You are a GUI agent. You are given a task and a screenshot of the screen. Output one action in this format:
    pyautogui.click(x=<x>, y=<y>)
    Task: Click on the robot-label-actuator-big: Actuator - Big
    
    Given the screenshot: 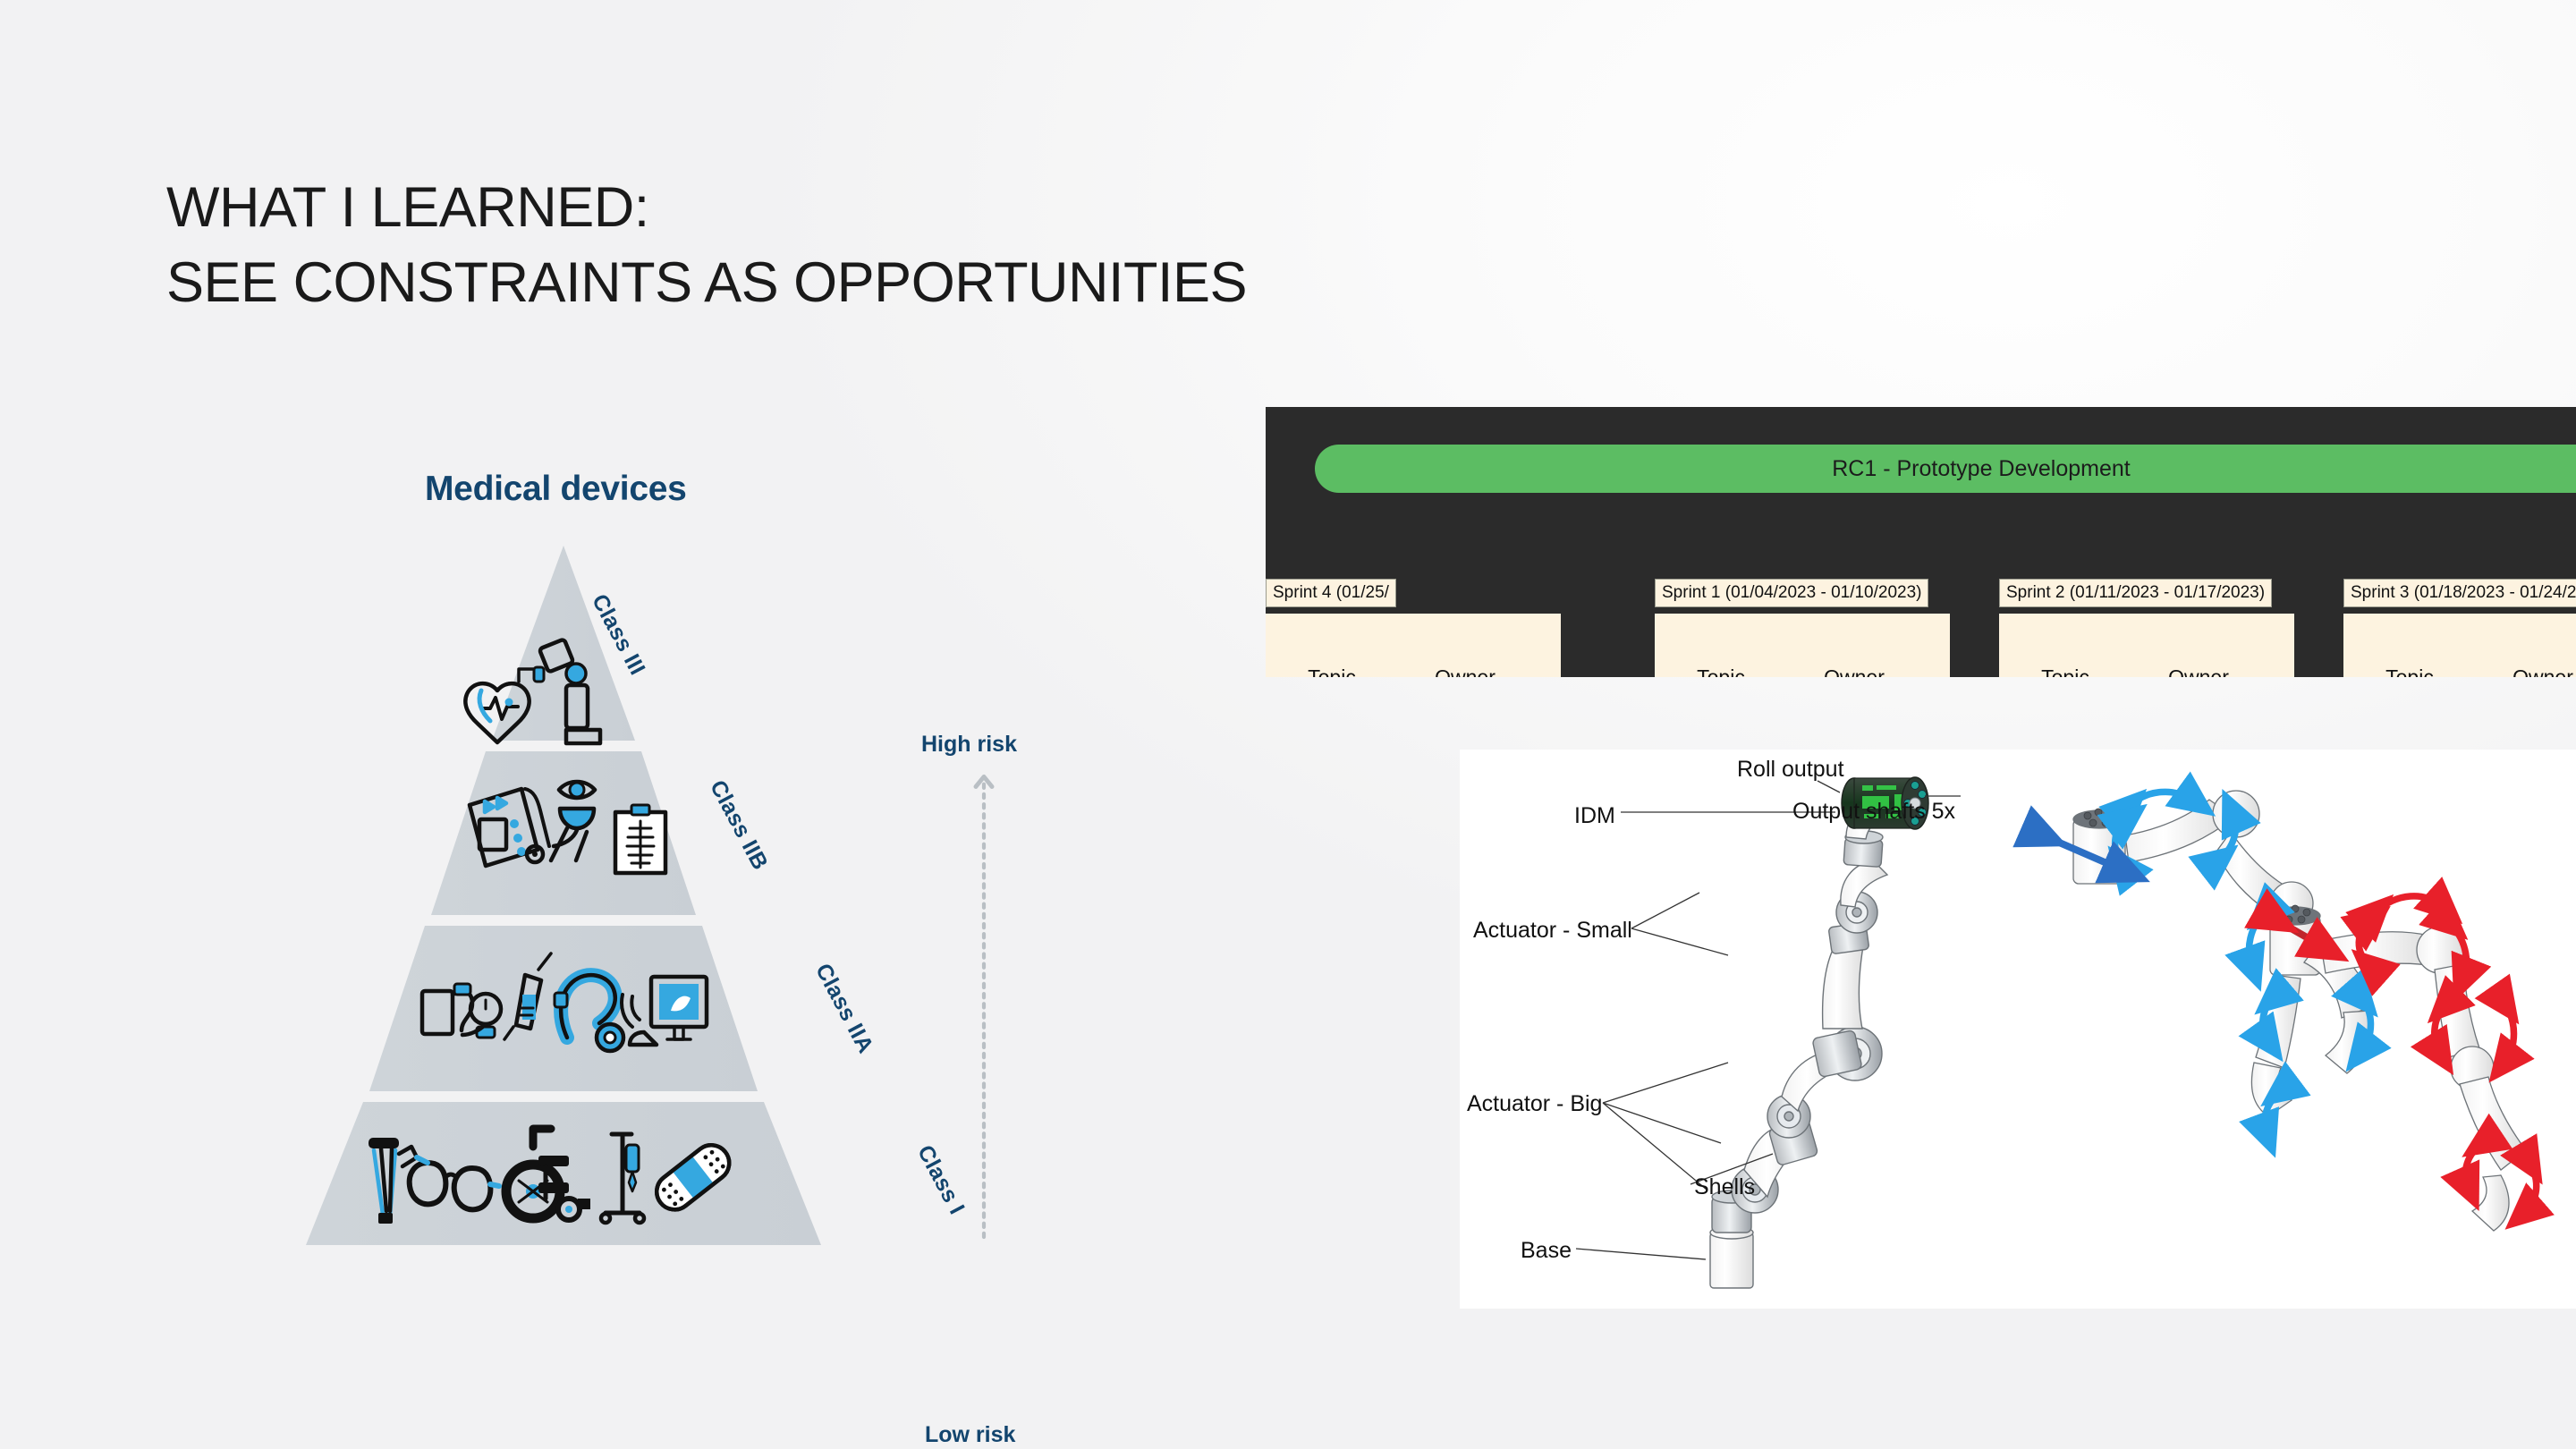 What is the action you would take?
    pyautogui.click(x=1535, y=1103)
    